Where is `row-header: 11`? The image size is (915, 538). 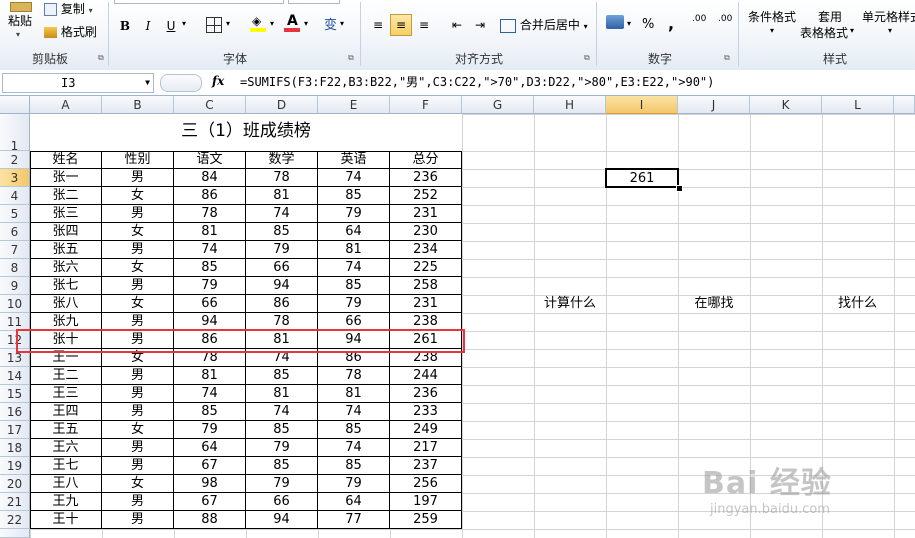 row-header: 11 is located at coordinates (15, 322).